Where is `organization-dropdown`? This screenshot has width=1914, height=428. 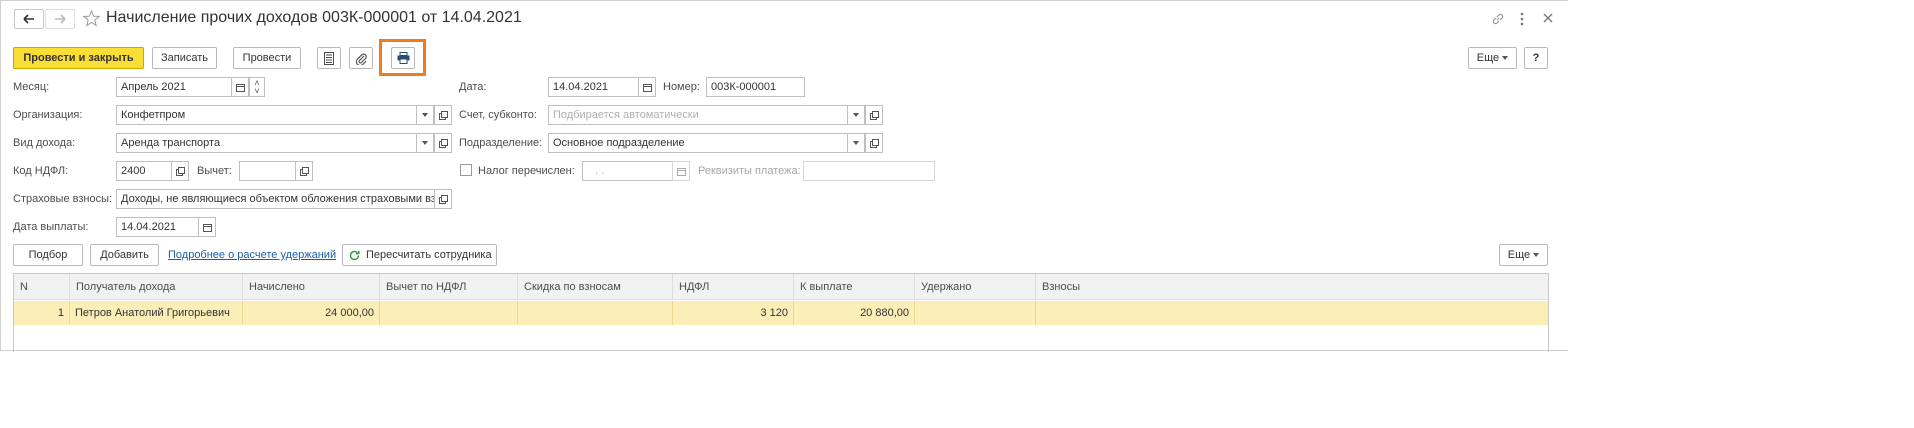 organization-dropdown is located at coordinates (425, 115).